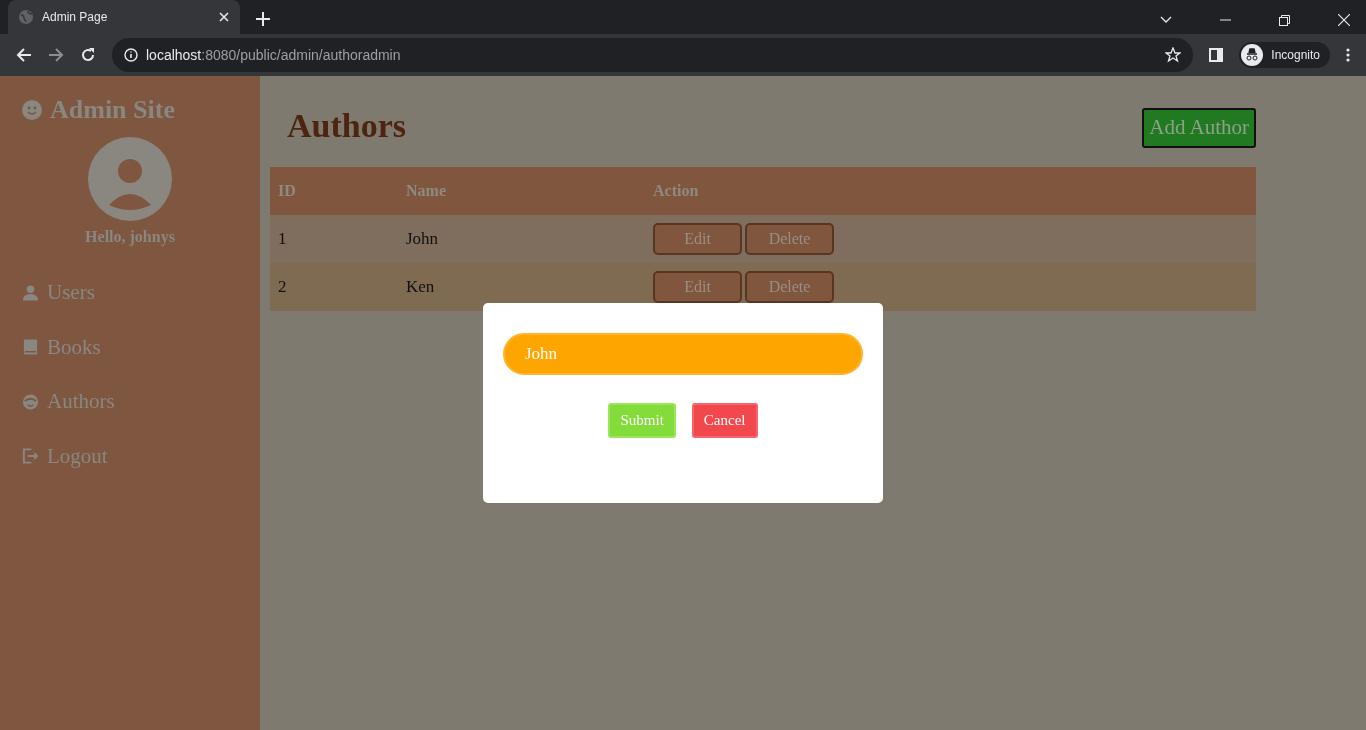 The height and width of the screenshot is (730, 1366). I want to click on logout-icon, so click(30, 456).